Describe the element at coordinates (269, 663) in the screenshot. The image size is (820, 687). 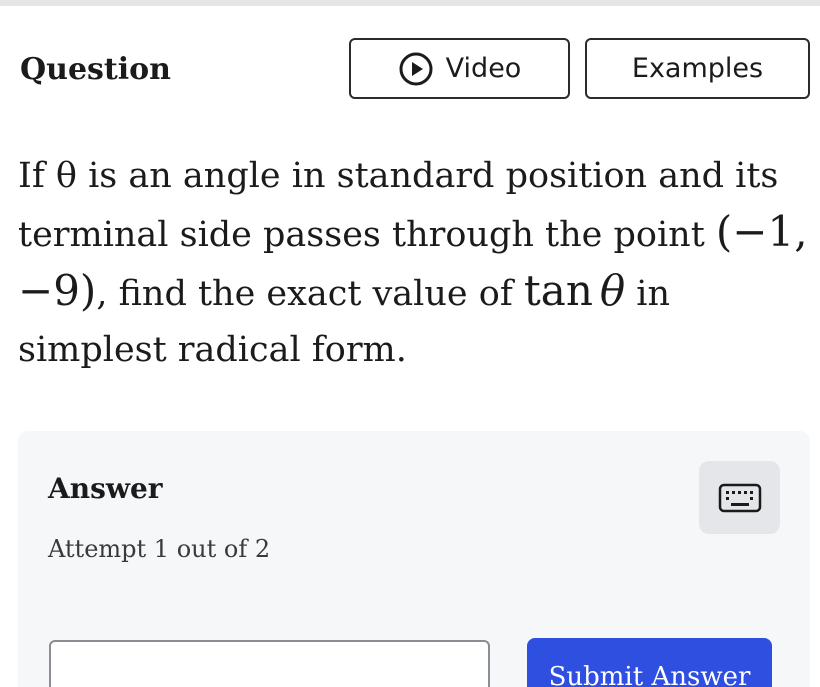
I see `answer-input` at that location.